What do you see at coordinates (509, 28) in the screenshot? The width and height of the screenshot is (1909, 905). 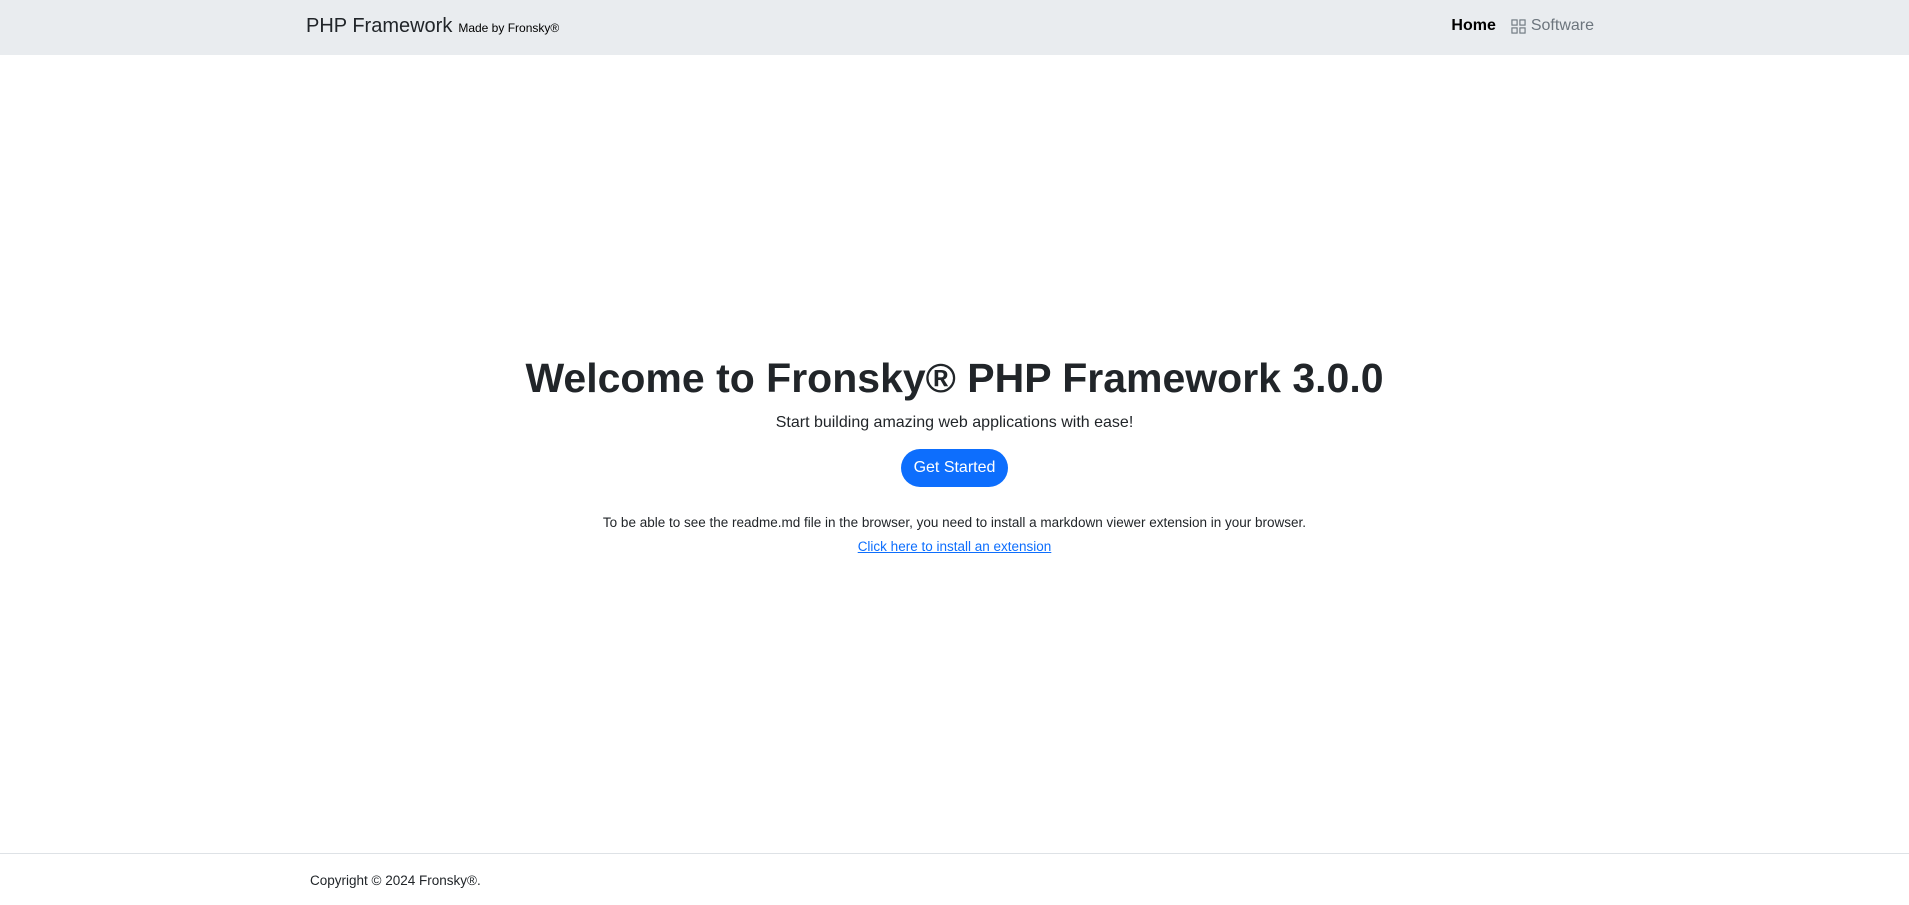 I see `brand-subtitle: Made by Fronsky®` at bounding box center [509, 28].